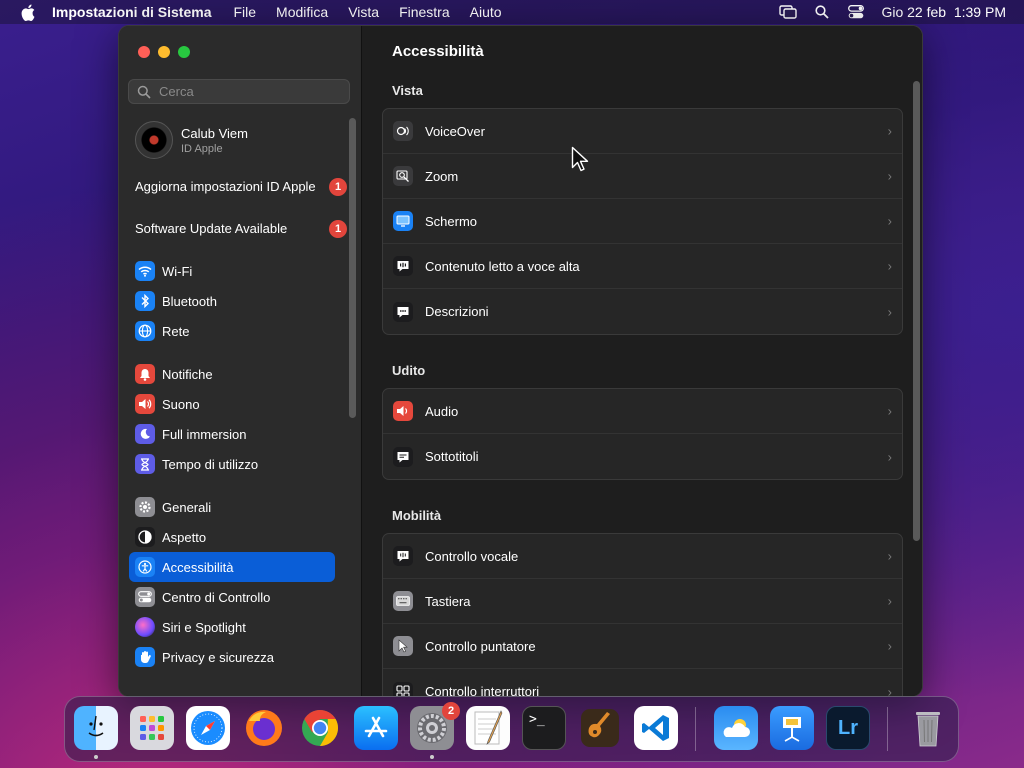 The height and width of the screenshot is (768, 1024). What do you see at coordinates (511, 729) in the screenshot?
I see `dock: 2 >_ Lr` at bounding box center [511, 729].